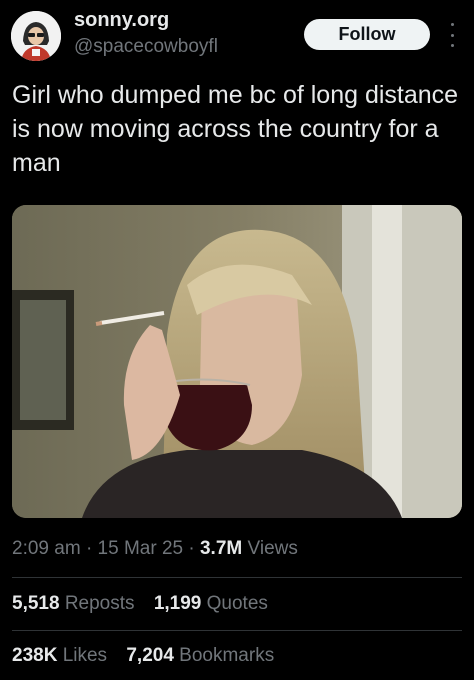 The image size is (474, 680). I want to click on engagement-row-2: 238K Likes 7,204 Bookmarks, so click(150, 656).